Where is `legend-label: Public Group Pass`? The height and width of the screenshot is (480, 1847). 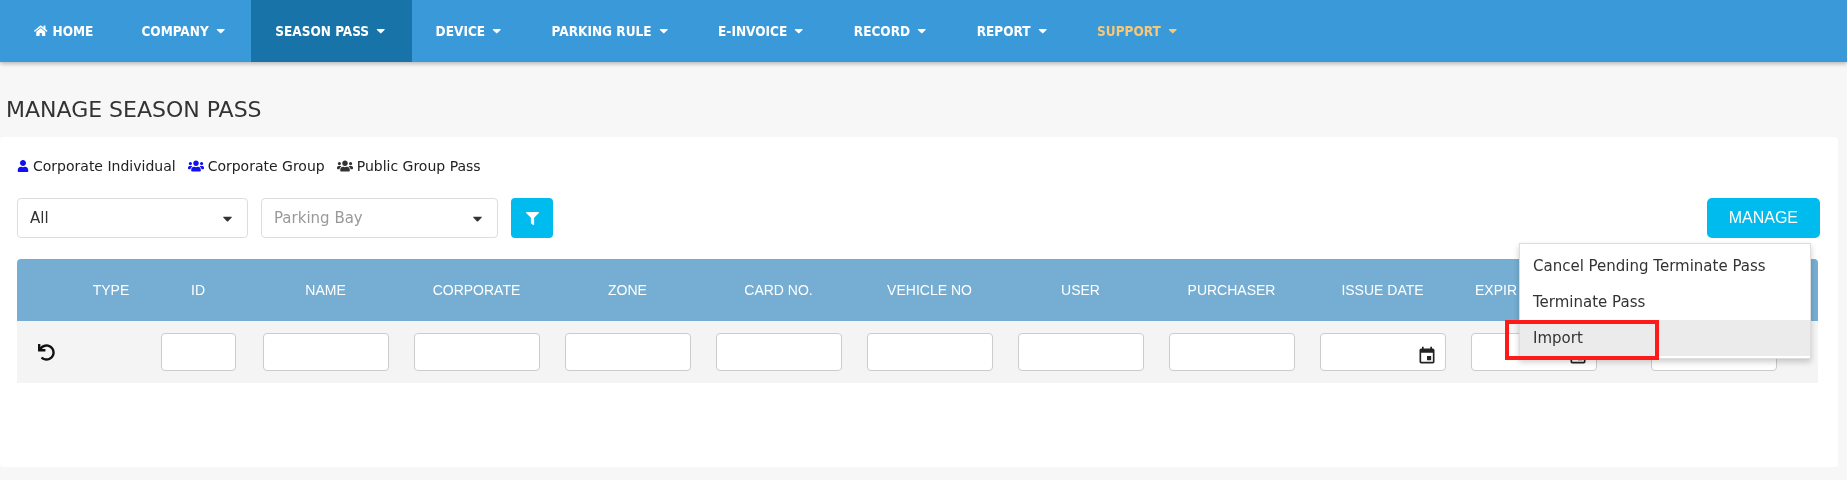
legend-label: Public Group Pass is located at coordinates (418, 166).